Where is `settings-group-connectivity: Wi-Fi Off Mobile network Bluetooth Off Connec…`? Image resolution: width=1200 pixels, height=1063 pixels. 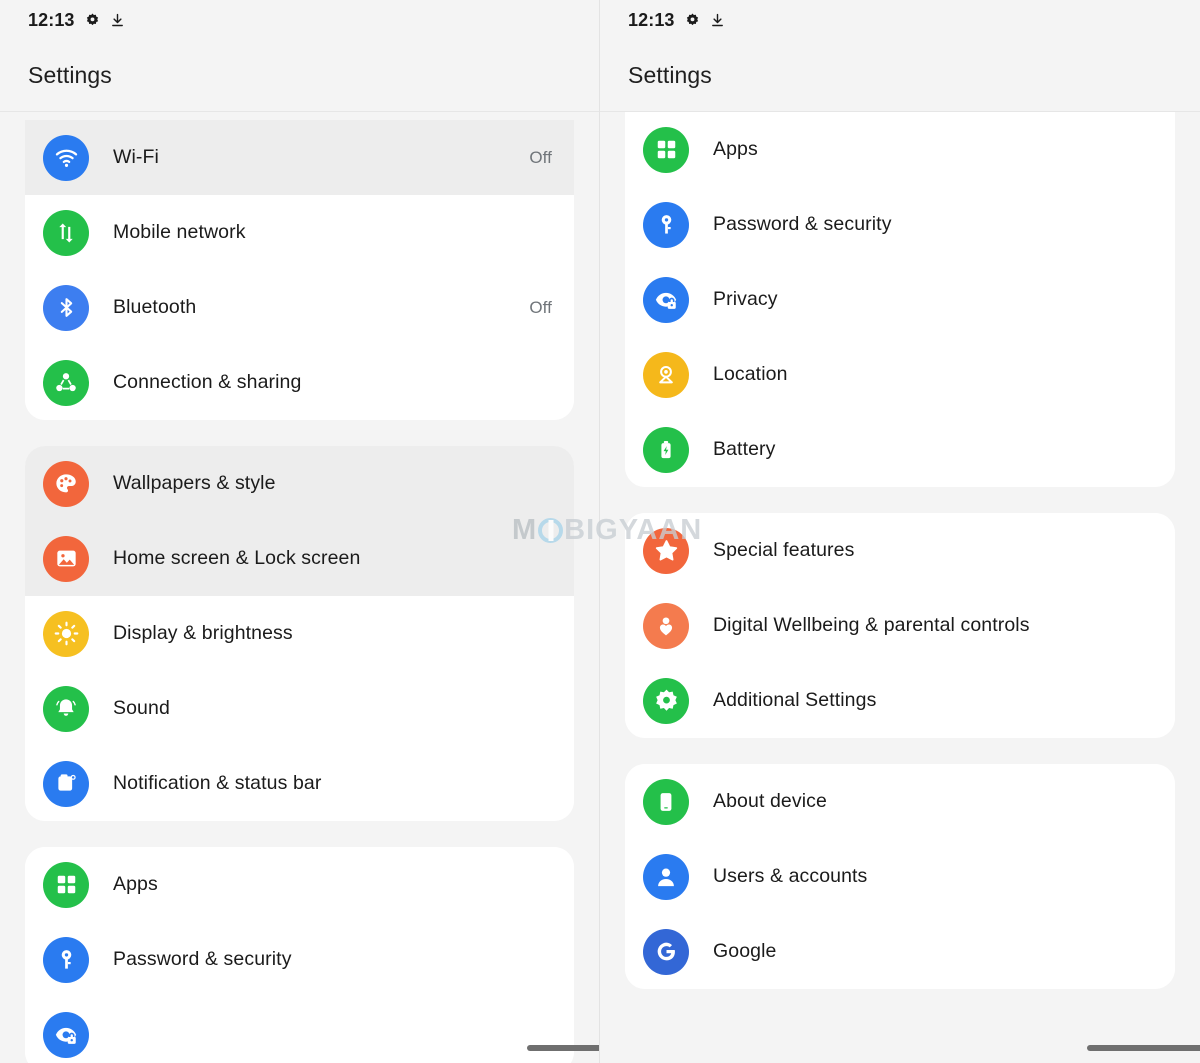 settings-group-connectivity: Wi-Fi Off Mobile network Bluetooth Off Connec… is located at coordinates (299, 270).